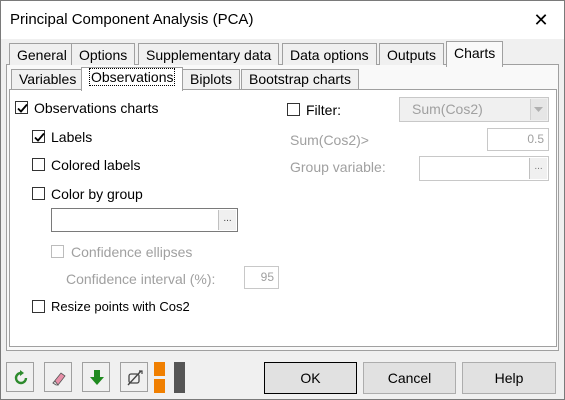 This screenshot has width=565, height=400. What do you see at coordinates (475, 54) in the screenshot?
I see `tab-charts: Charts` at bounding box center [475, 54].